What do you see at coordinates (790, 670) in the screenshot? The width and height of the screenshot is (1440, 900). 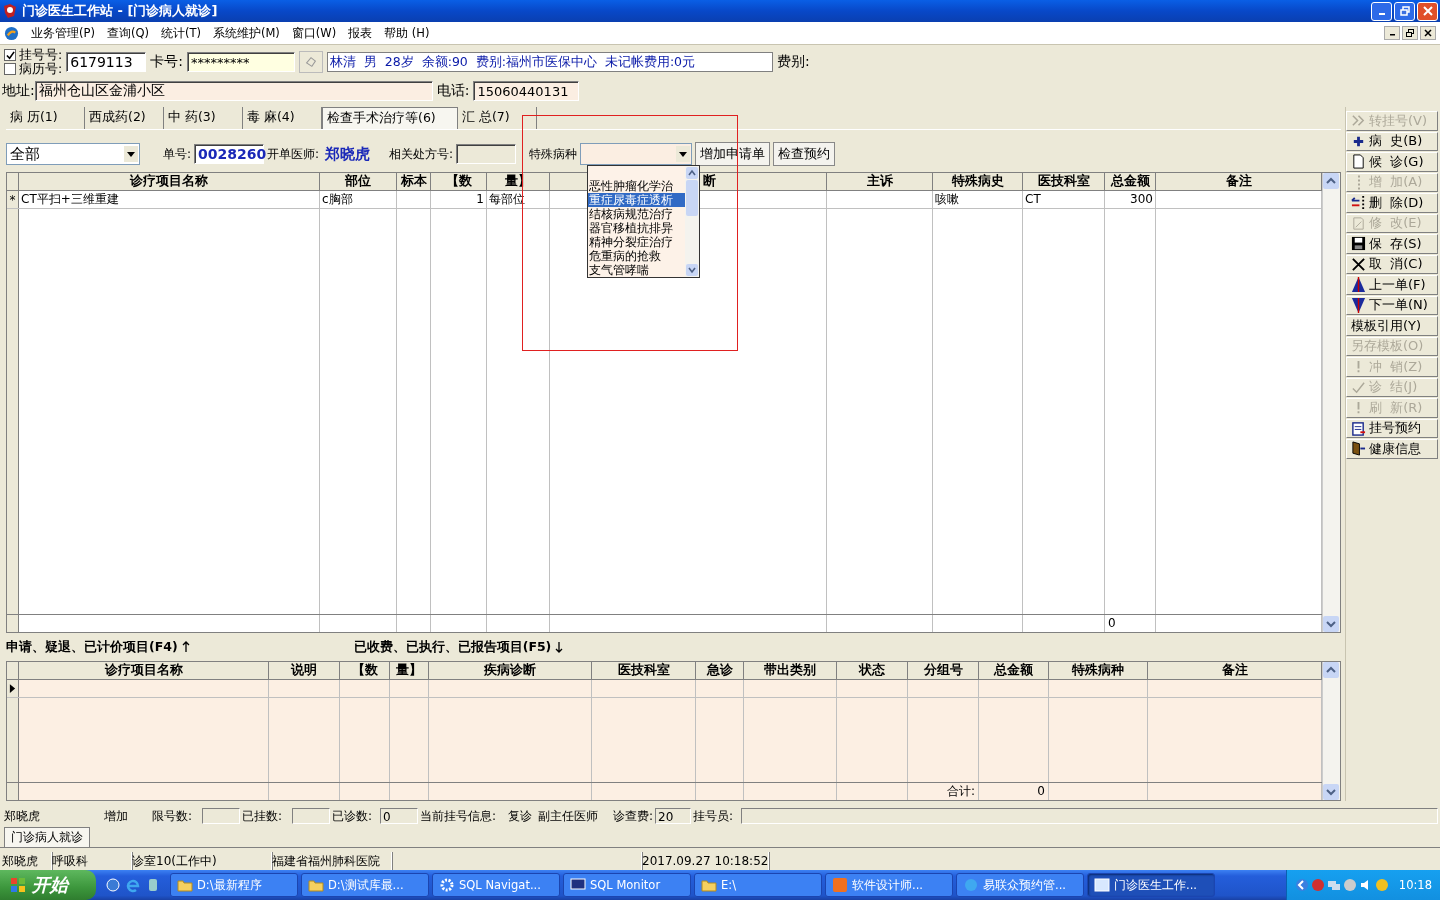 I see `column-header: 带出类别` at bounding box center [790, 670].